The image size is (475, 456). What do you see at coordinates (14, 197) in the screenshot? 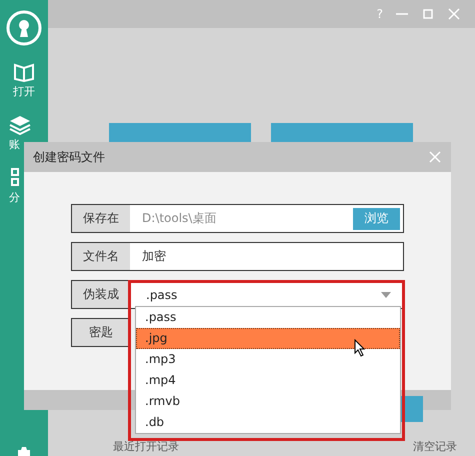
I see `sidebar-label: 分` at bounding box center [14, 197].